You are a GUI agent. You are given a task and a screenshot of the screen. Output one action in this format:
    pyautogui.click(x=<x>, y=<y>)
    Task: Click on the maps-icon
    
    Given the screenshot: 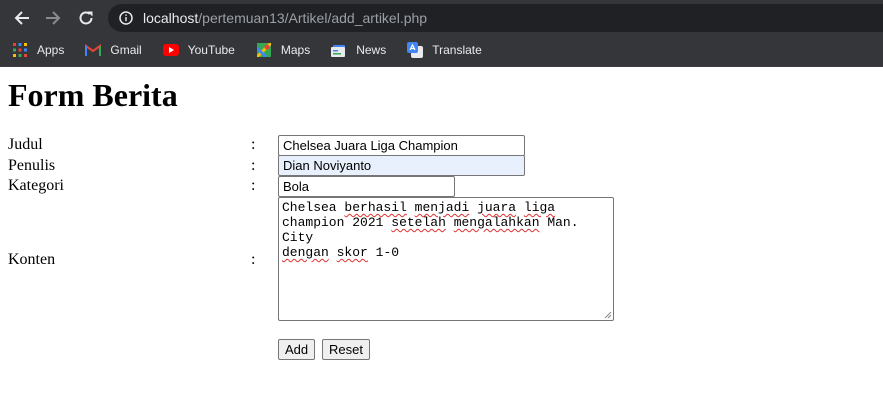 What is the action you would take?
    pyautogui.click(x=264, y=50)
    